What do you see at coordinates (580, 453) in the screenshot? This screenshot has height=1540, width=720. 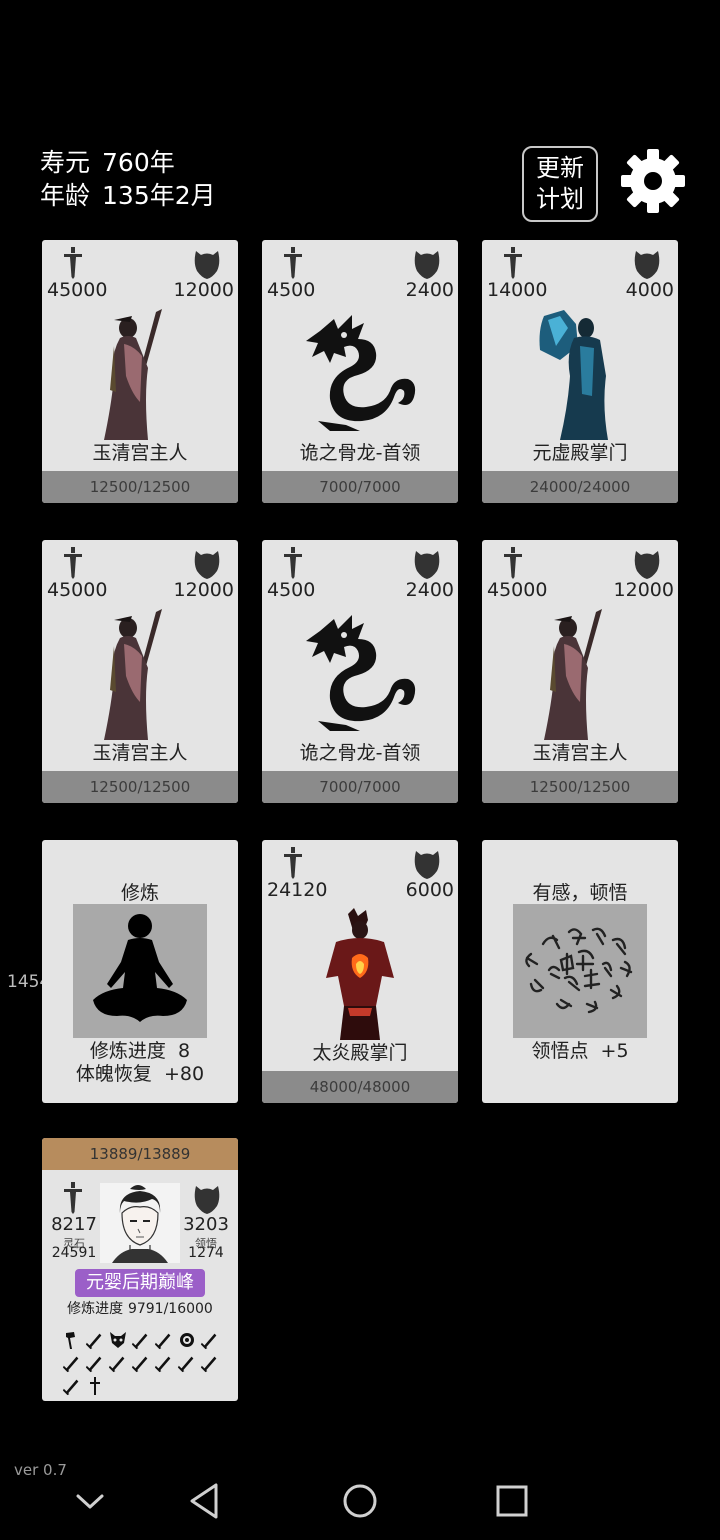 I see `enemy-name: 元虚殿掌门` at bounding box center [580, 453].